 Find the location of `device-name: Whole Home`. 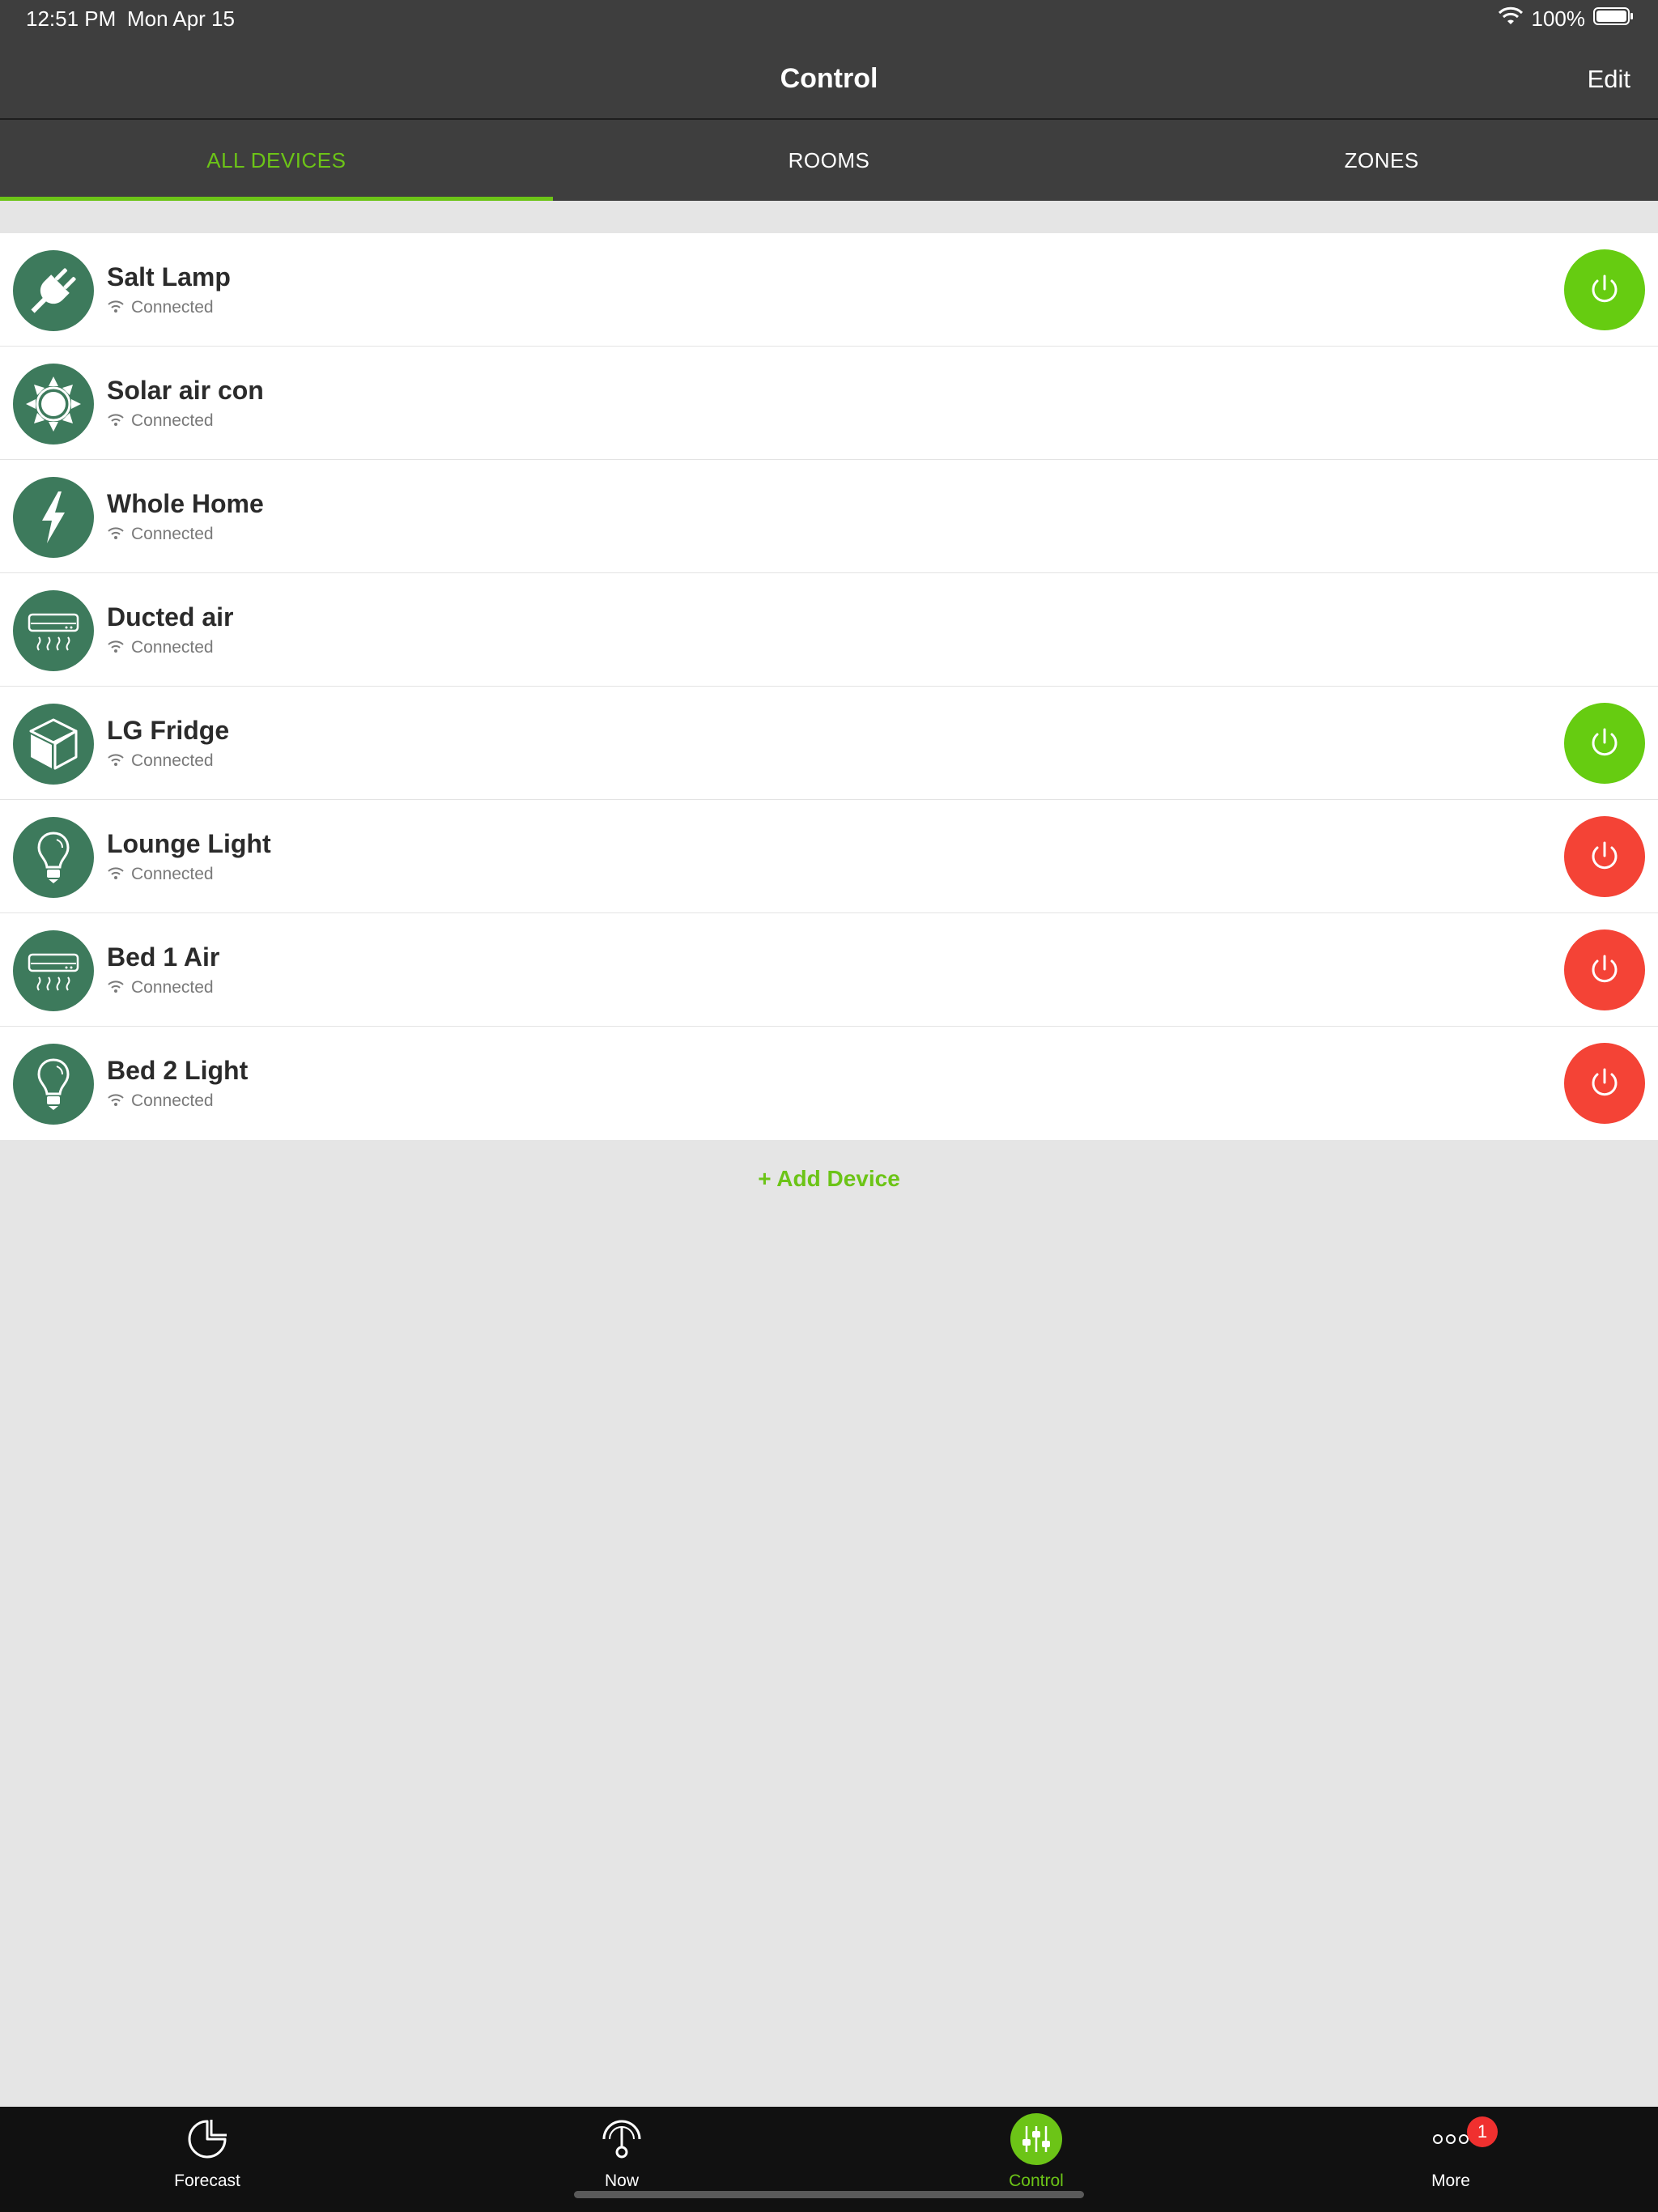

device-name: Whole Home is located at coordinates (185, 504).